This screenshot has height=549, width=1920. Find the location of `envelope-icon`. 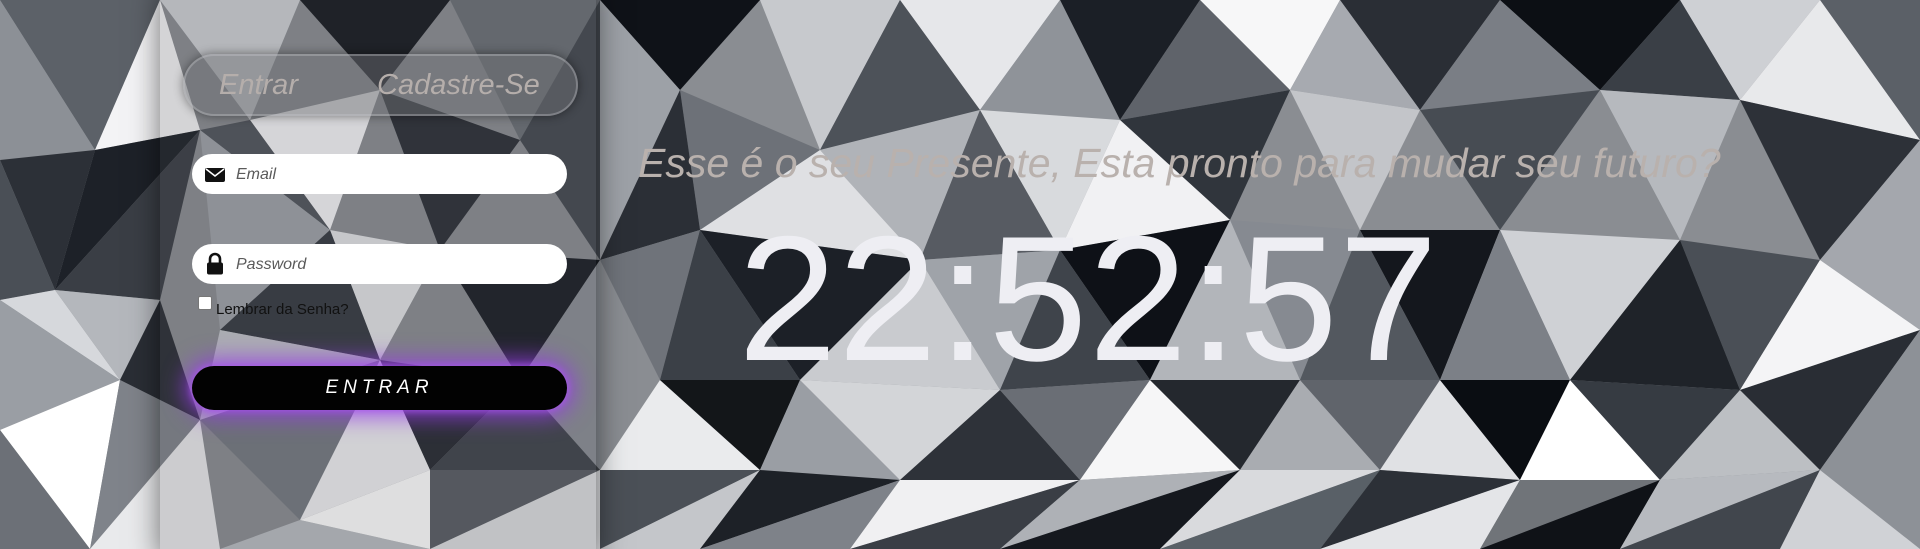

envelope-icon is located at coordinates (215, 174).